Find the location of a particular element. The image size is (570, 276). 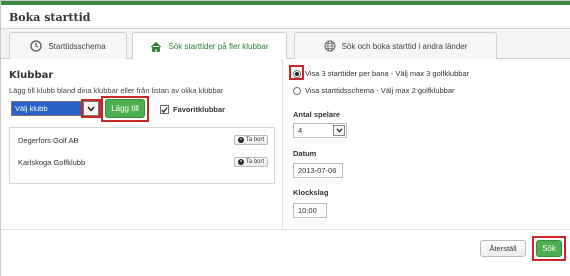

tab-label: Starttidsschema is located at coordinates (77, 46).